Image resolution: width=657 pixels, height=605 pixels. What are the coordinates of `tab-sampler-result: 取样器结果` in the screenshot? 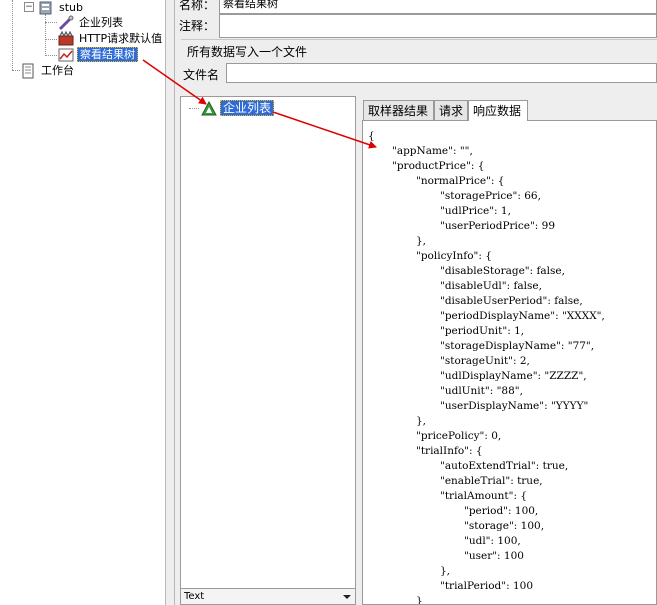 It's located at (398, 110).